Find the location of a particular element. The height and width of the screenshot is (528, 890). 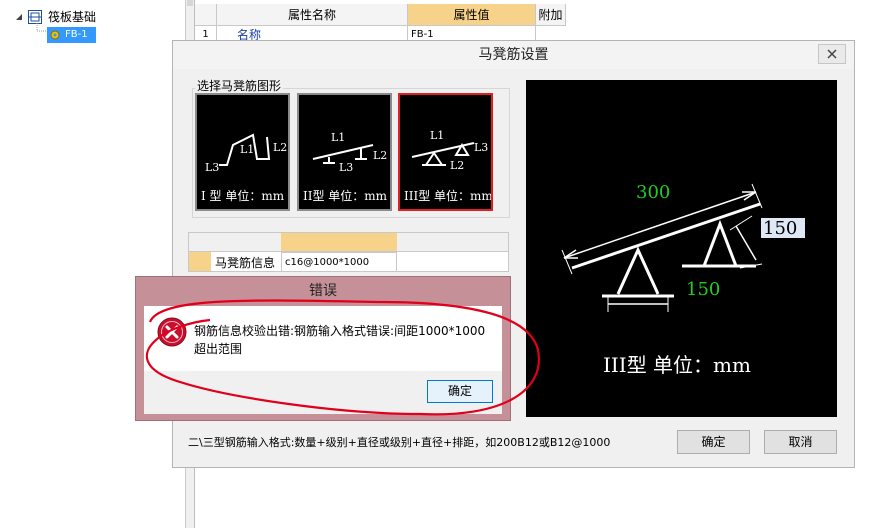

shape-group-label: 选择马凳筋图形 is located at coordinates (239, 85).